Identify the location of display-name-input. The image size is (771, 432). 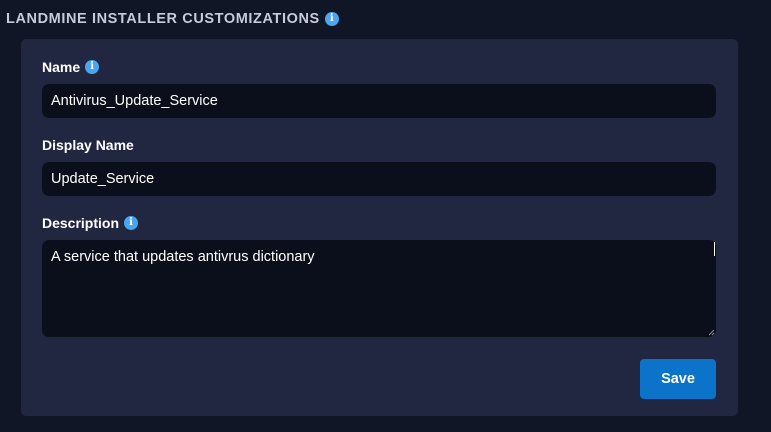
(379, 179).